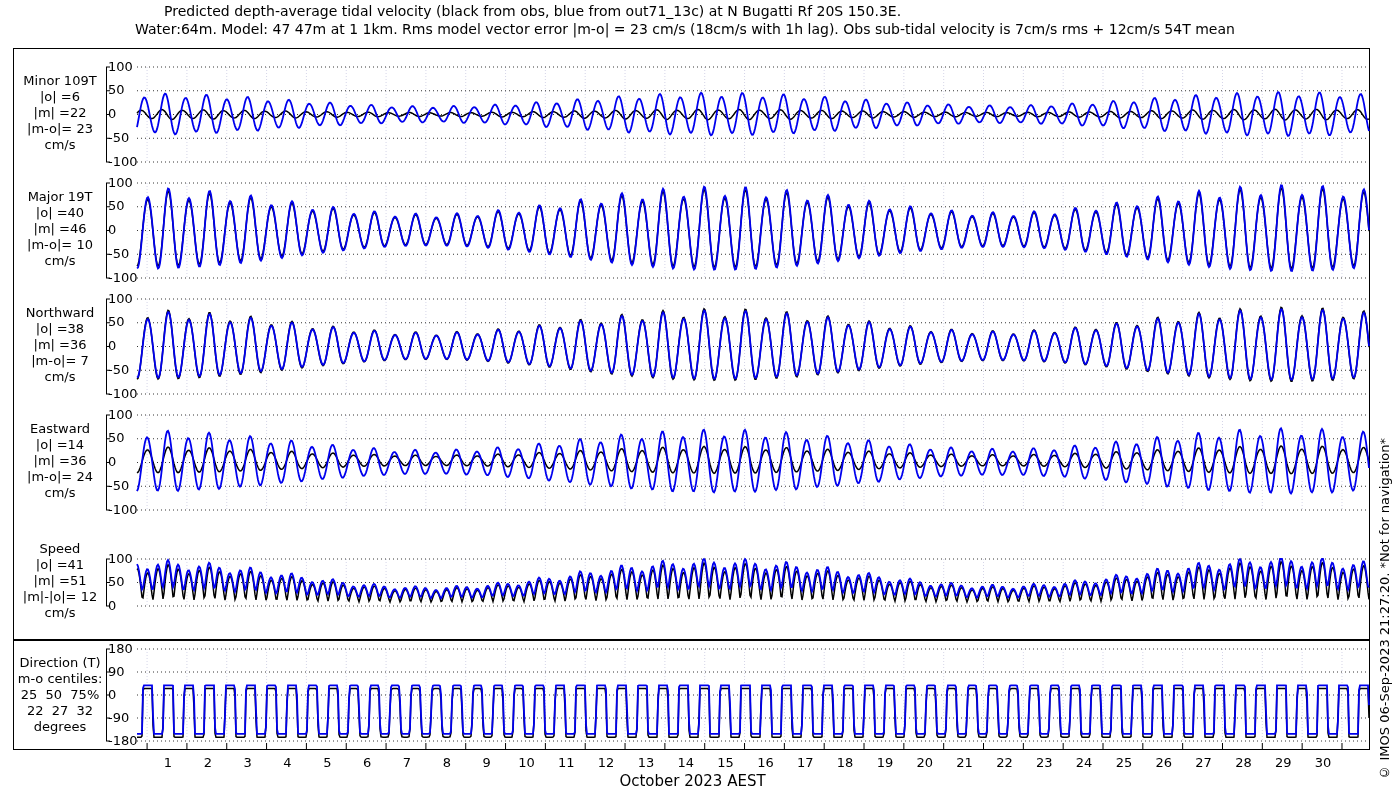 Image resolution: width=1400 pixels, height=800 pixels. I want to click on day-label: 16, so click(765, 762).